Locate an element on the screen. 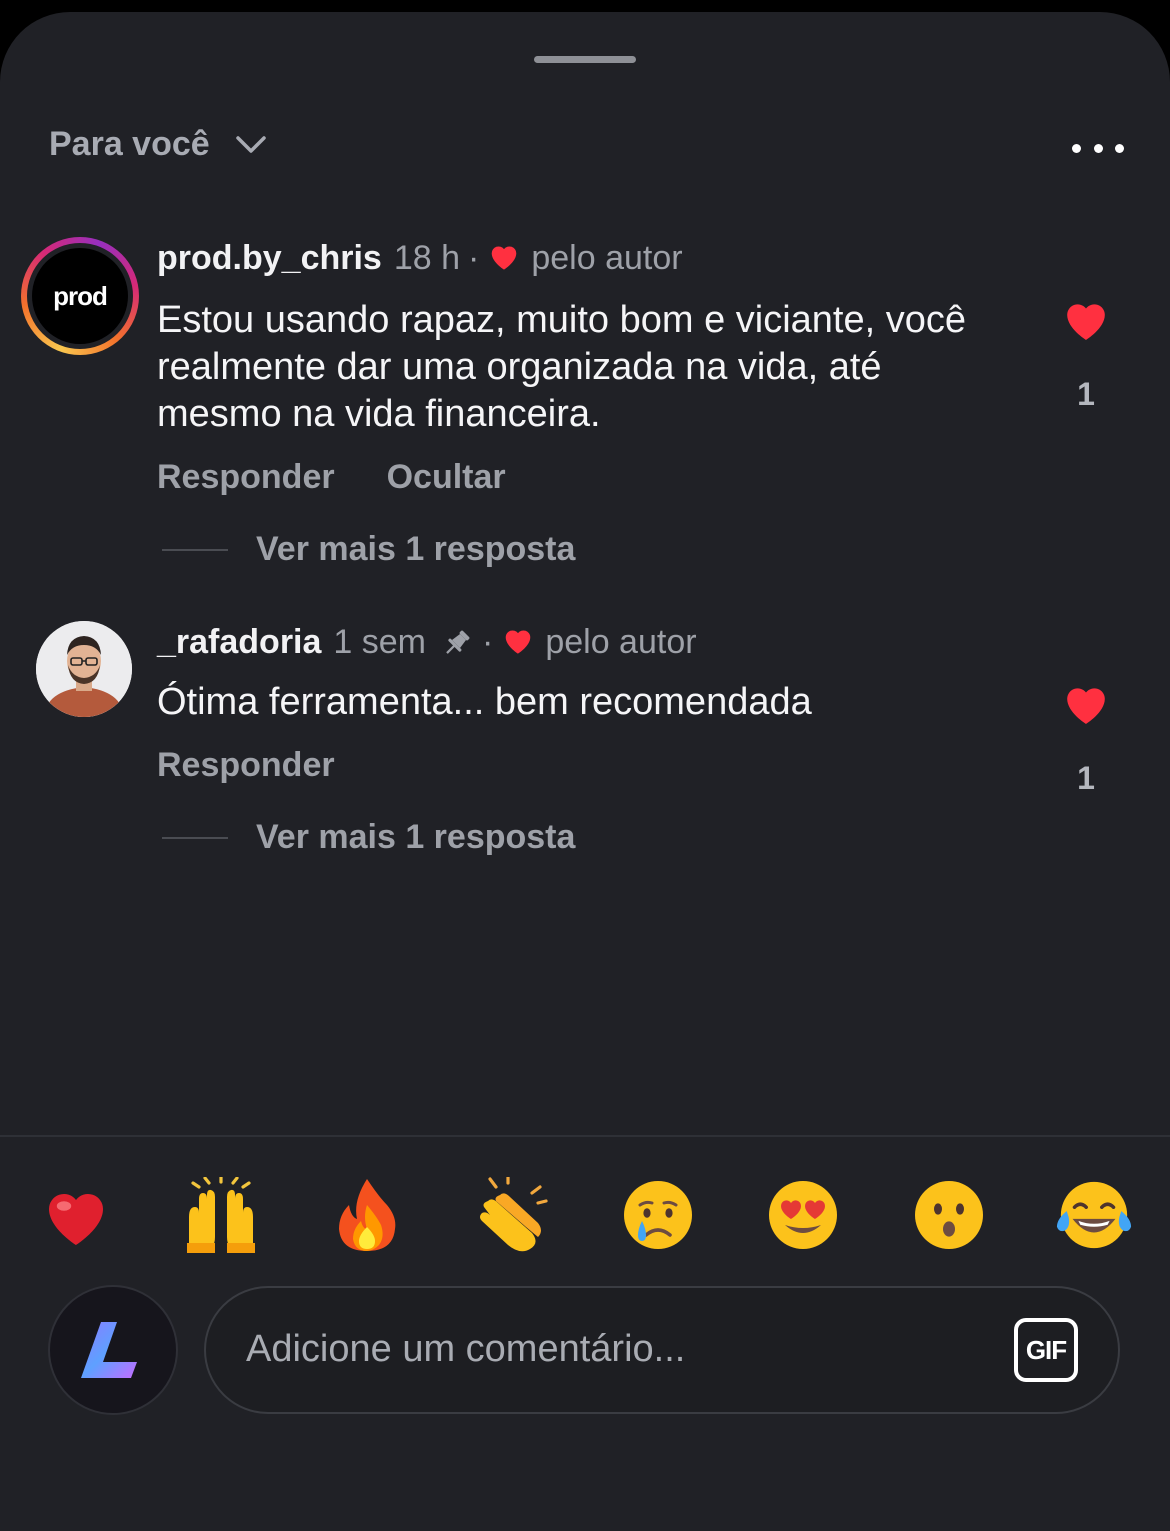 The width and height of the screenshot is (1170, 1531). composer-divider is located at coordinates (585, 1136).